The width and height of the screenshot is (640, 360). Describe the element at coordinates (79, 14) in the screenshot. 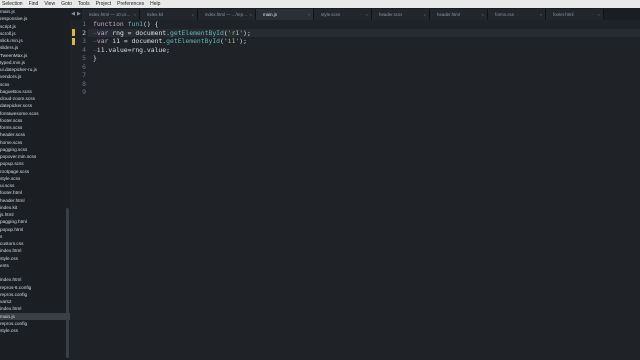

I see `chevron-right-icon: ▶` at that location.